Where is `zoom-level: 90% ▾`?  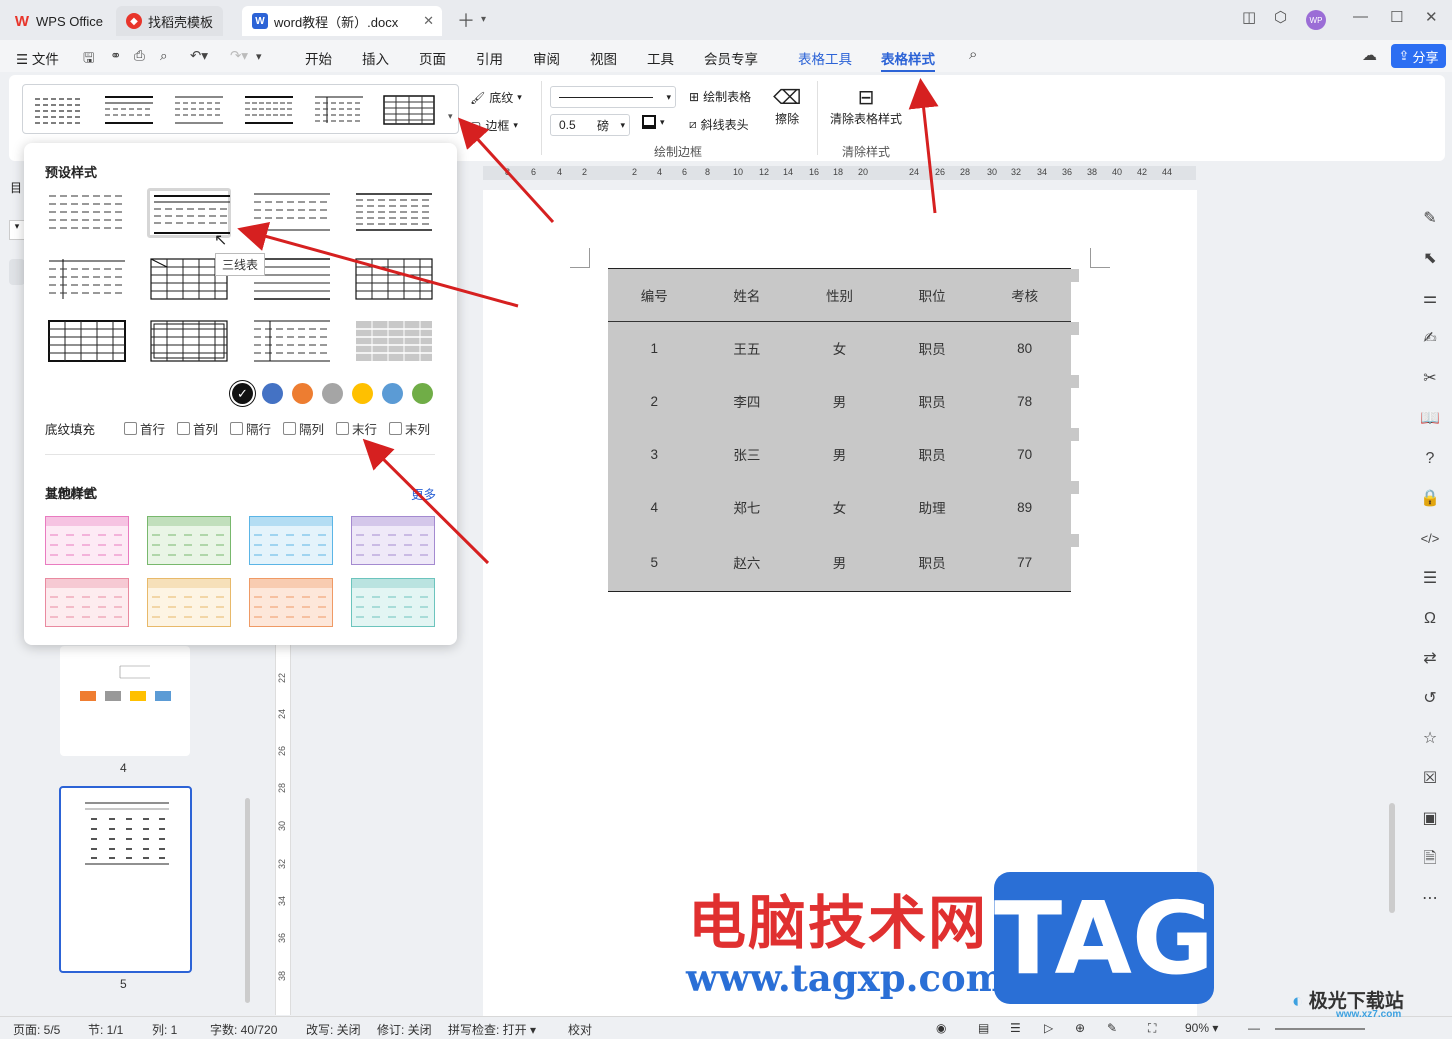 zoom-level: 90% ▾ is located at coordinates (1201, 1028).